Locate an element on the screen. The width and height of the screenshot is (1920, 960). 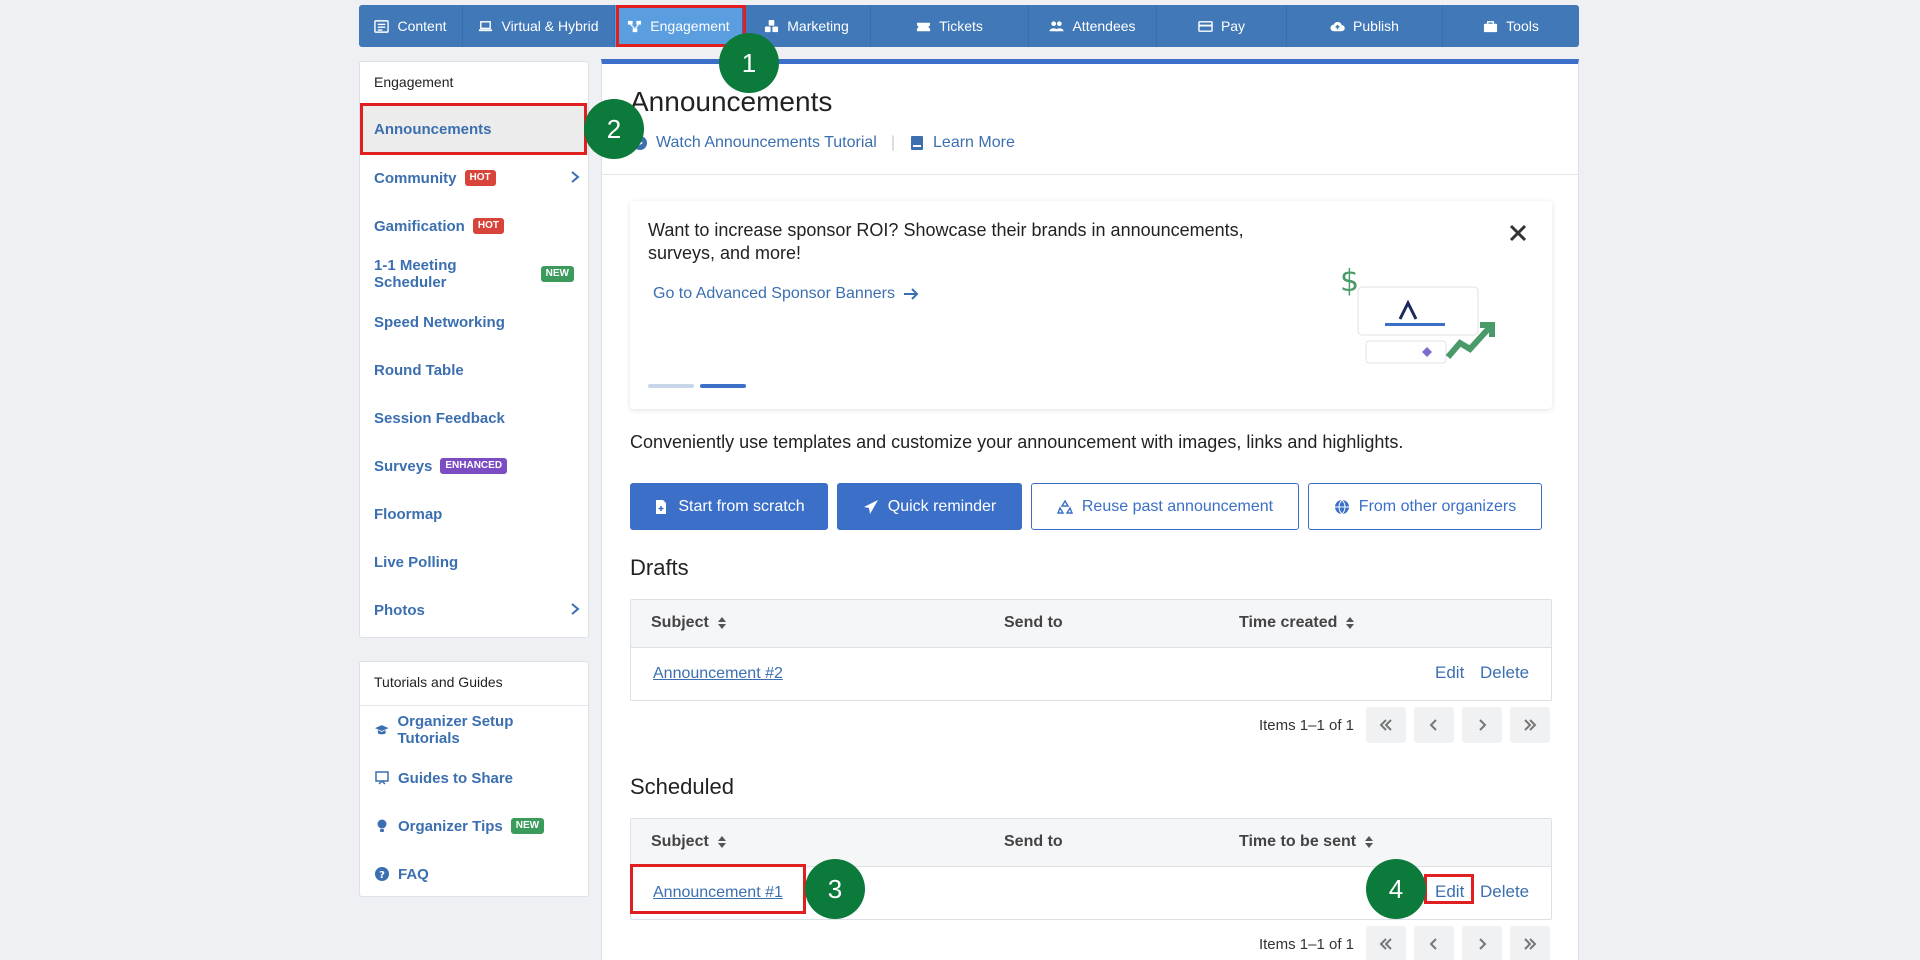
page-title: Announcements is located at coordinates (731, 101).